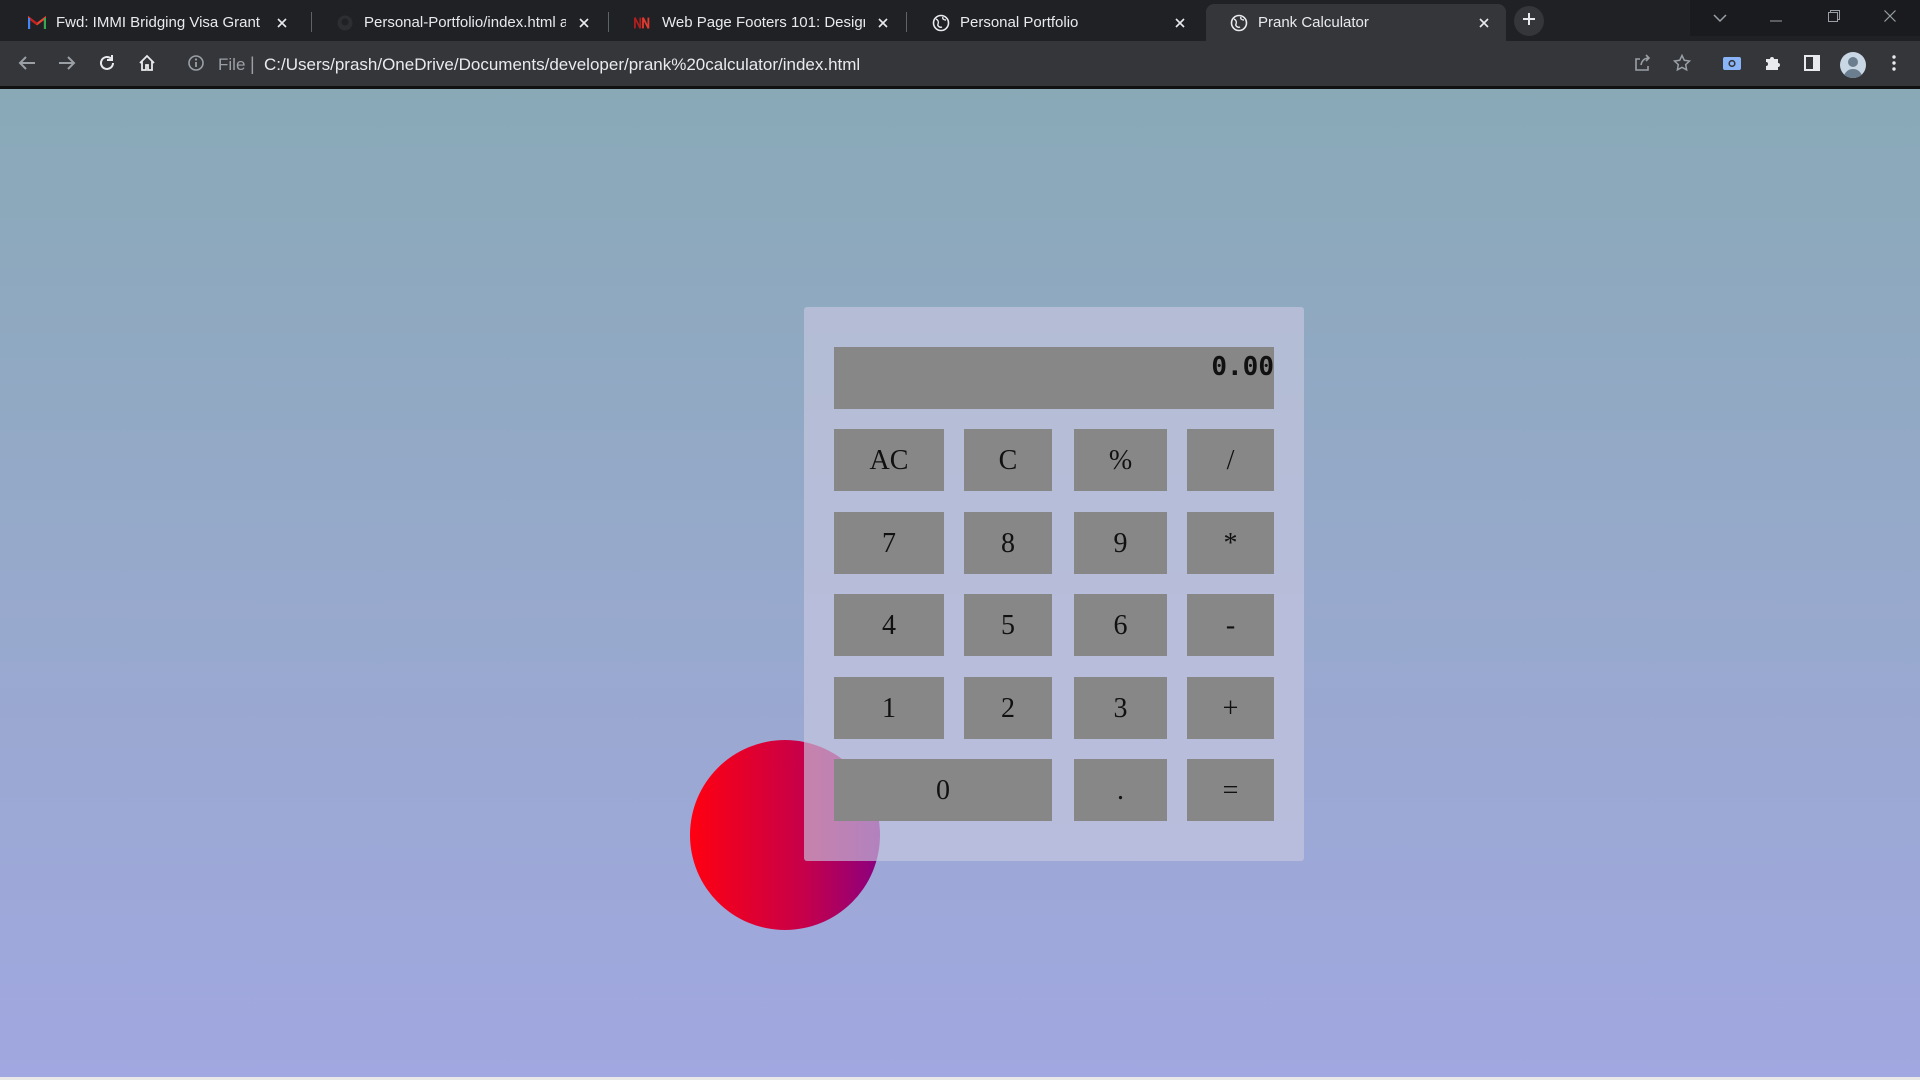 The height and width of the screenshot is (1080, 1920). I want to click on nn-icon, so click(643, 23).